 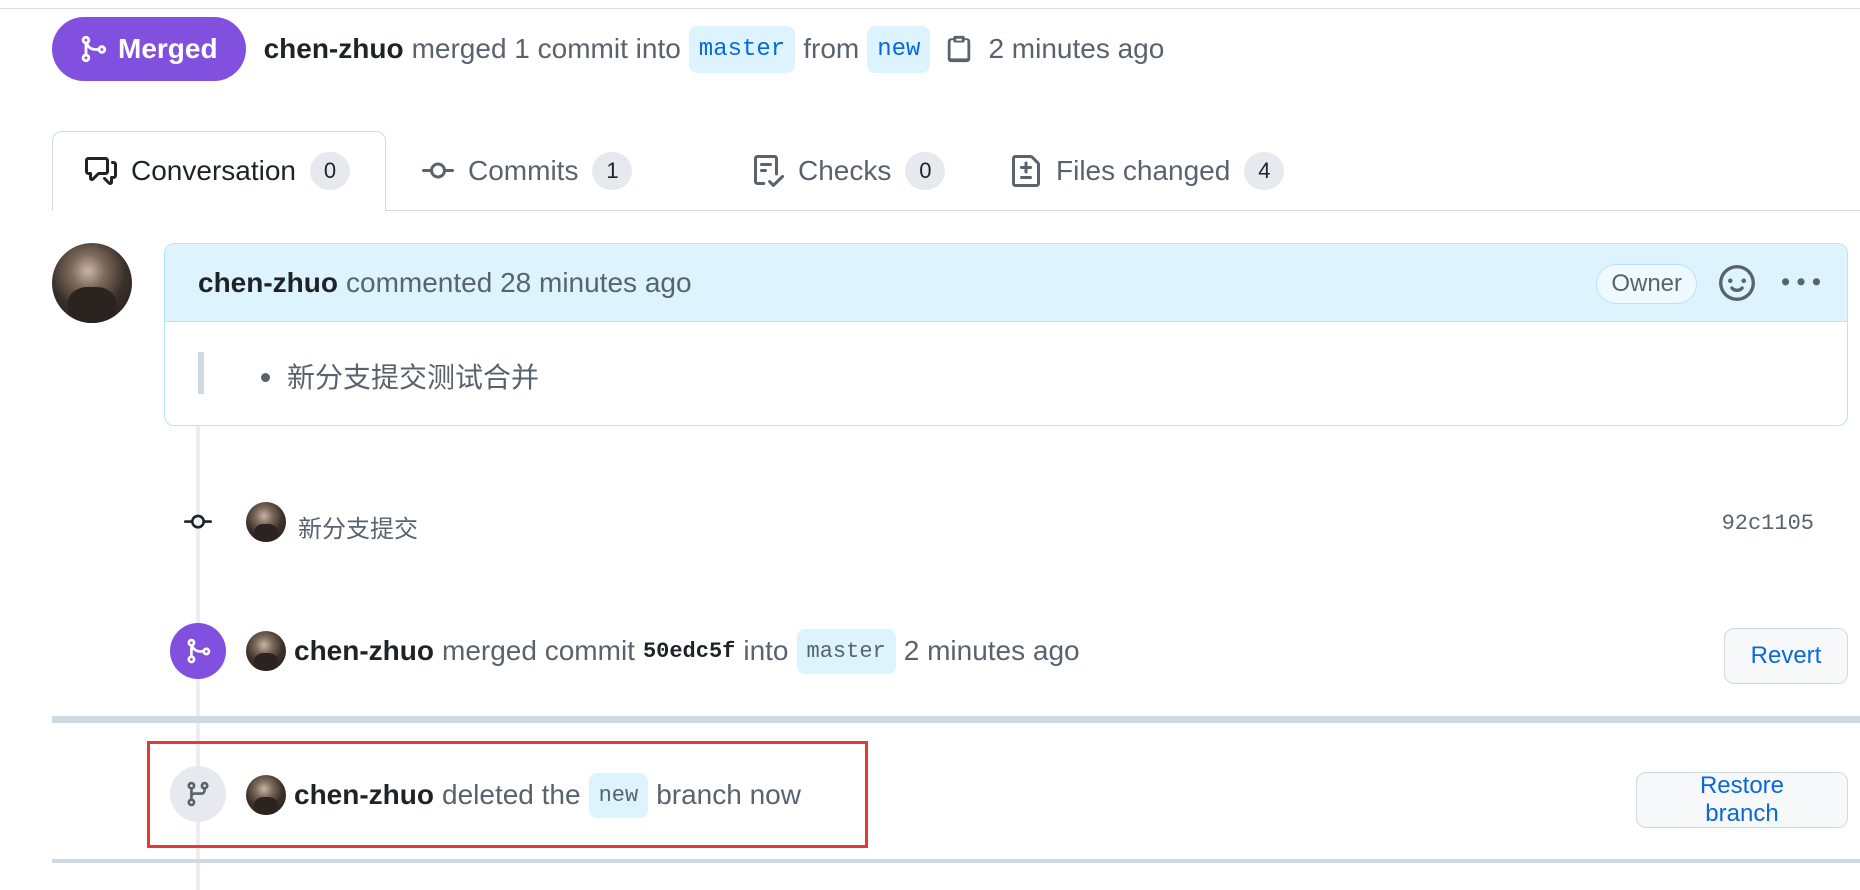 I want to click on commit-author-avatar, so click(x=266, y=522).